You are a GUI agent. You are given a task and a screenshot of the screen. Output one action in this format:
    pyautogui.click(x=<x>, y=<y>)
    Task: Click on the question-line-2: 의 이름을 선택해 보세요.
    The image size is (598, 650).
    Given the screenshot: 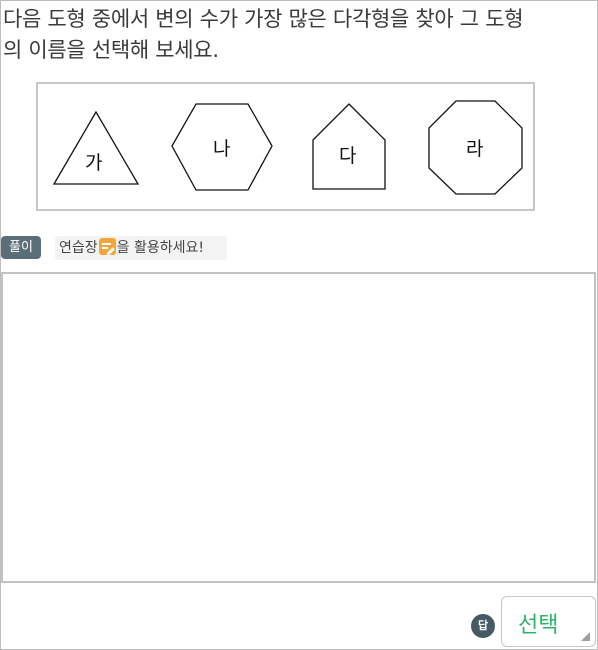 What is the action you would take?
    pyautogui.click(x=111, y=50)
    